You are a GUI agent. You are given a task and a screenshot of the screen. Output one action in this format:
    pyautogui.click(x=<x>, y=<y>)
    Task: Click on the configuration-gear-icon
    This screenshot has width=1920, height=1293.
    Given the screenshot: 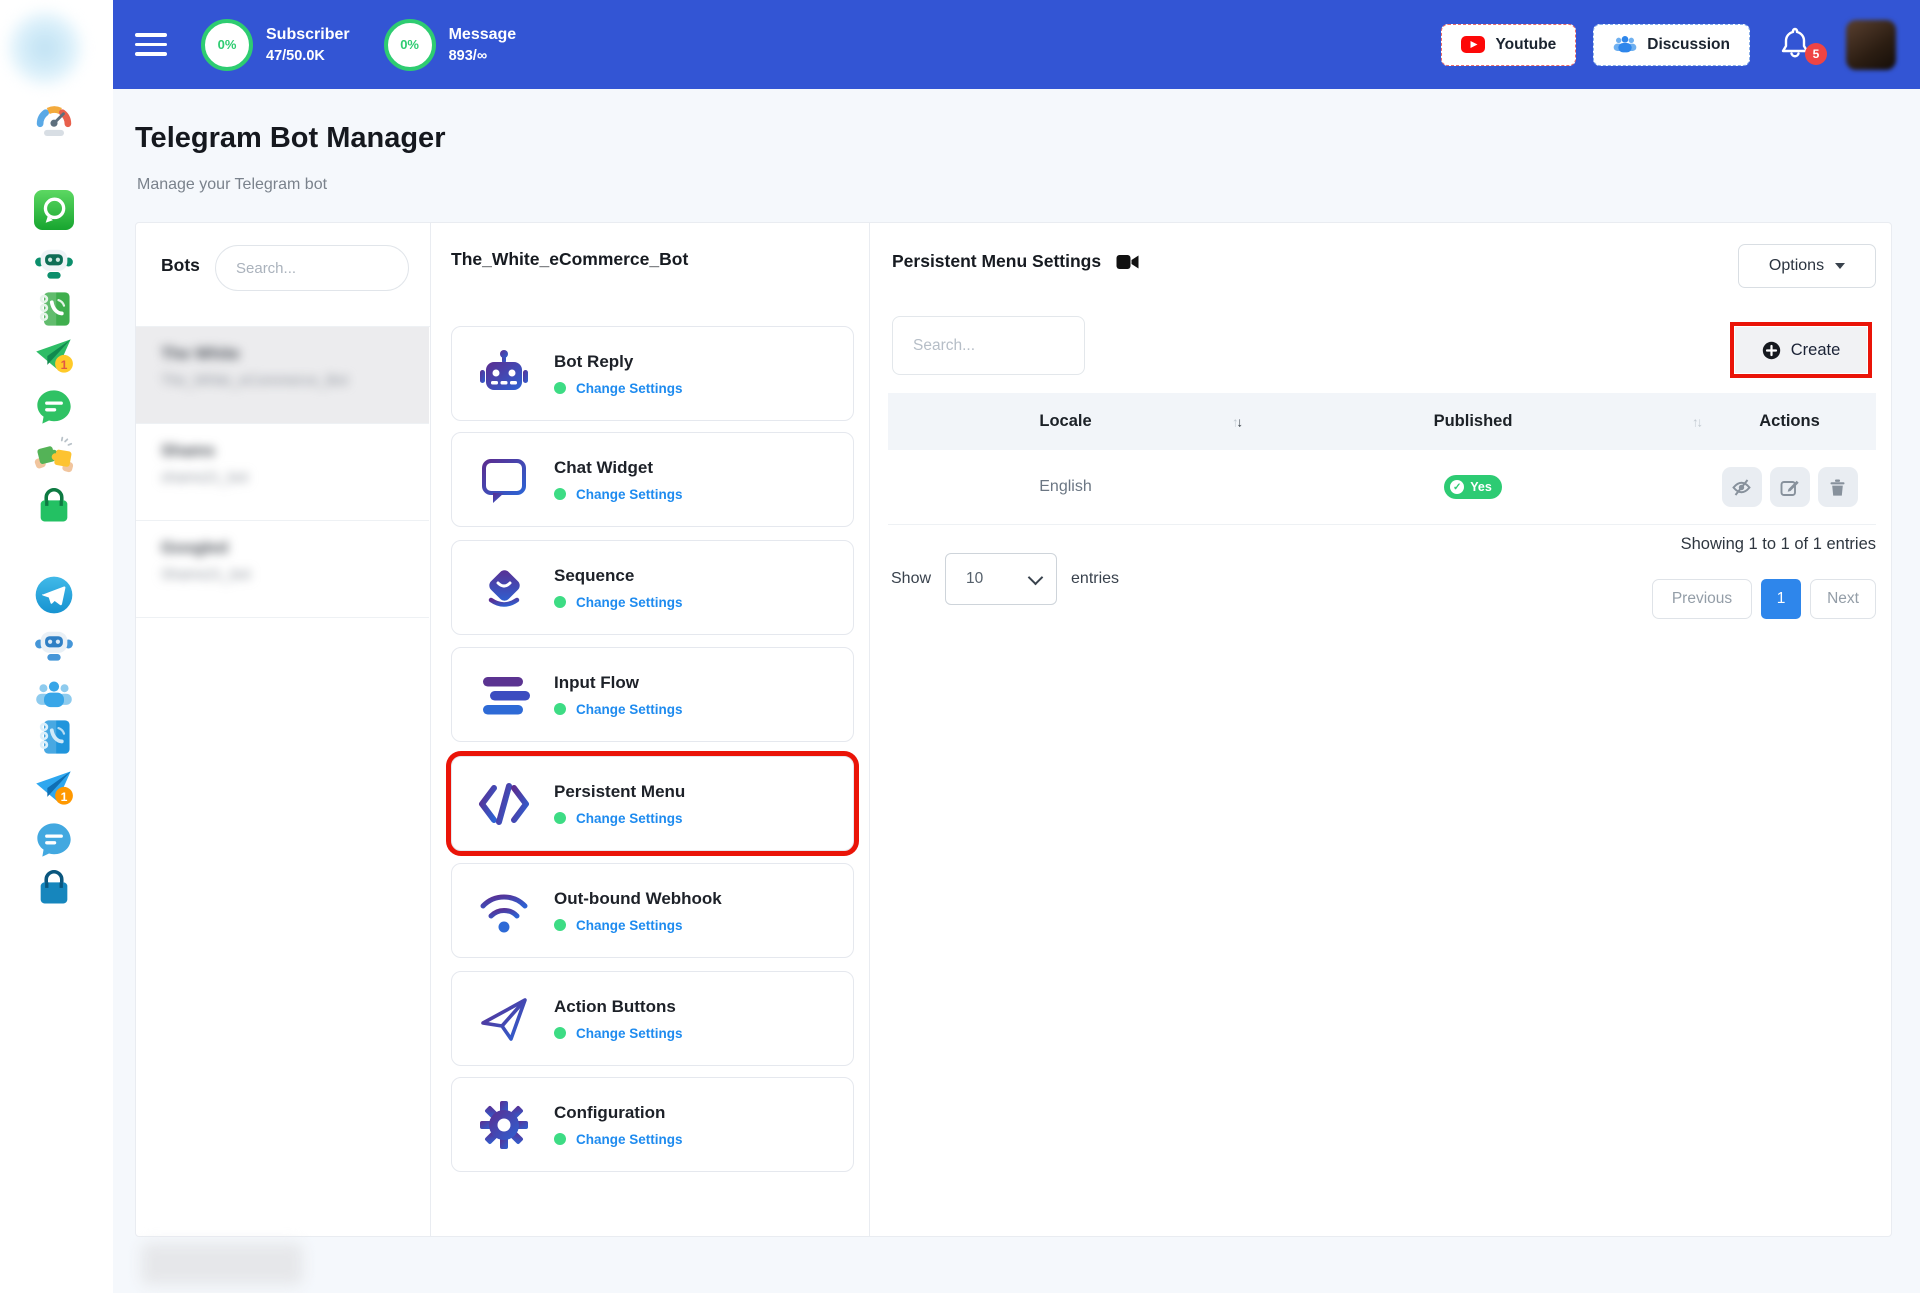 What is the action you would take?
    pyautogui.click(x=504, y=1124)
    